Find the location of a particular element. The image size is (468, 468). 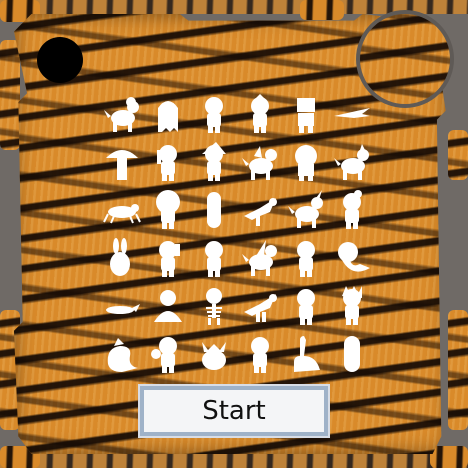

robot-icon is located at coordinates (306, 114).